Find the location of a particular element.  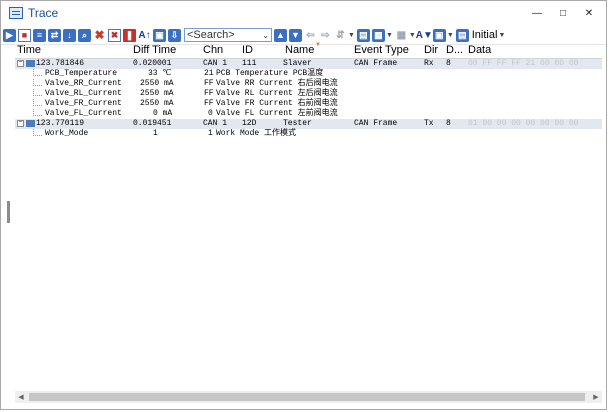

signal-name: Valve_FL_Current is located at coordinates (83, 113).